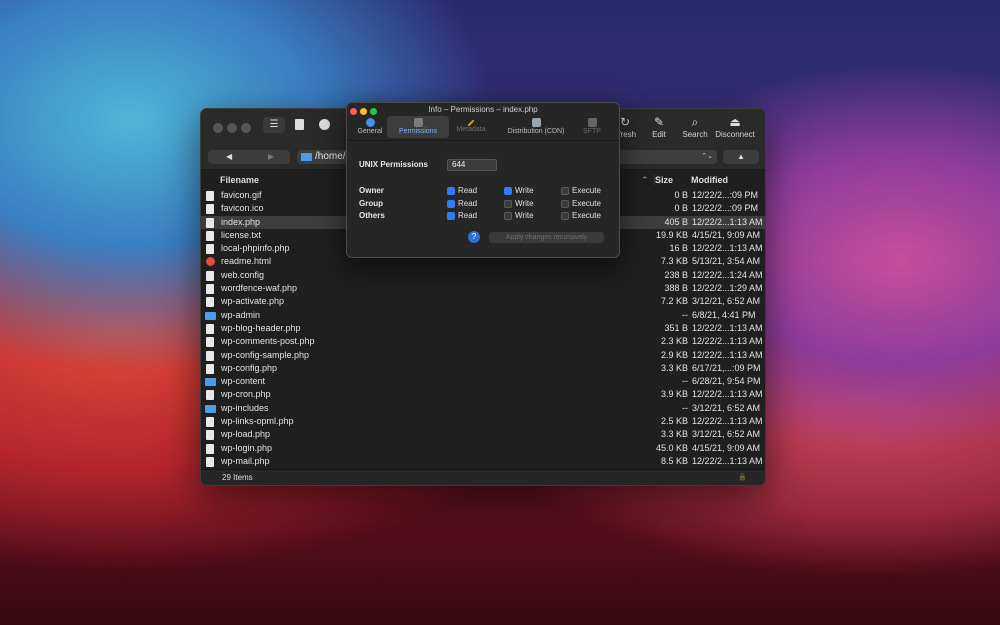  I want to click on file-modified: 12/22/2...1:29 AM, so click(727, 288).